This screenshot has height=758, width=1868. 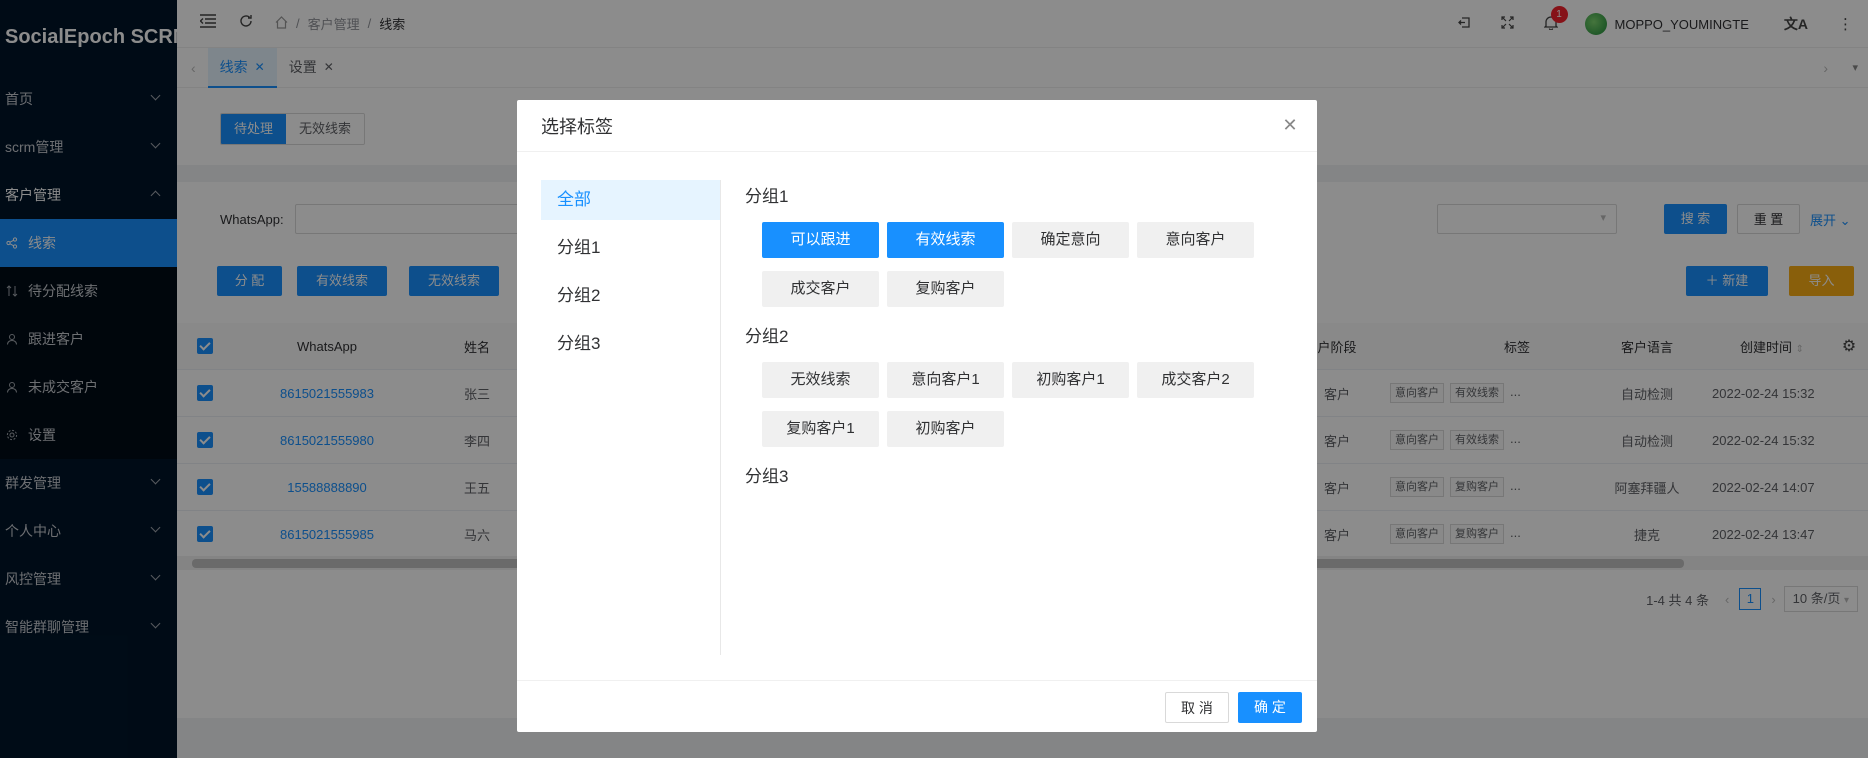 What do you see at coordinates (577, 126) in the screenshot?
I see `dialog-title: 选择标签` at bounding box center [577, 126].